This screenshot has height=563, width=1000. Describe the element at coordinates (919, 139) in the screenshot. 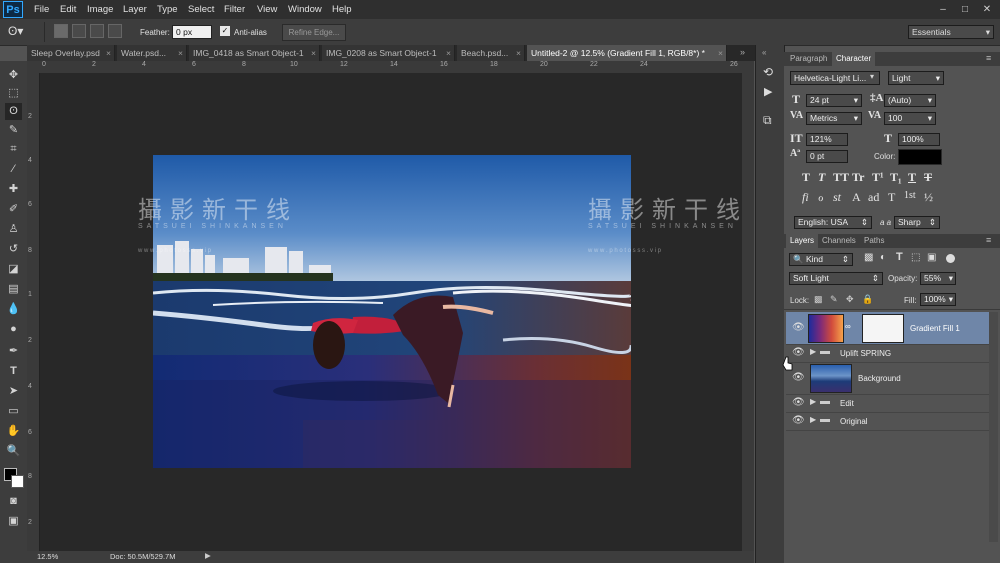

I see `horizontal-scale-field: 100%` at that location.